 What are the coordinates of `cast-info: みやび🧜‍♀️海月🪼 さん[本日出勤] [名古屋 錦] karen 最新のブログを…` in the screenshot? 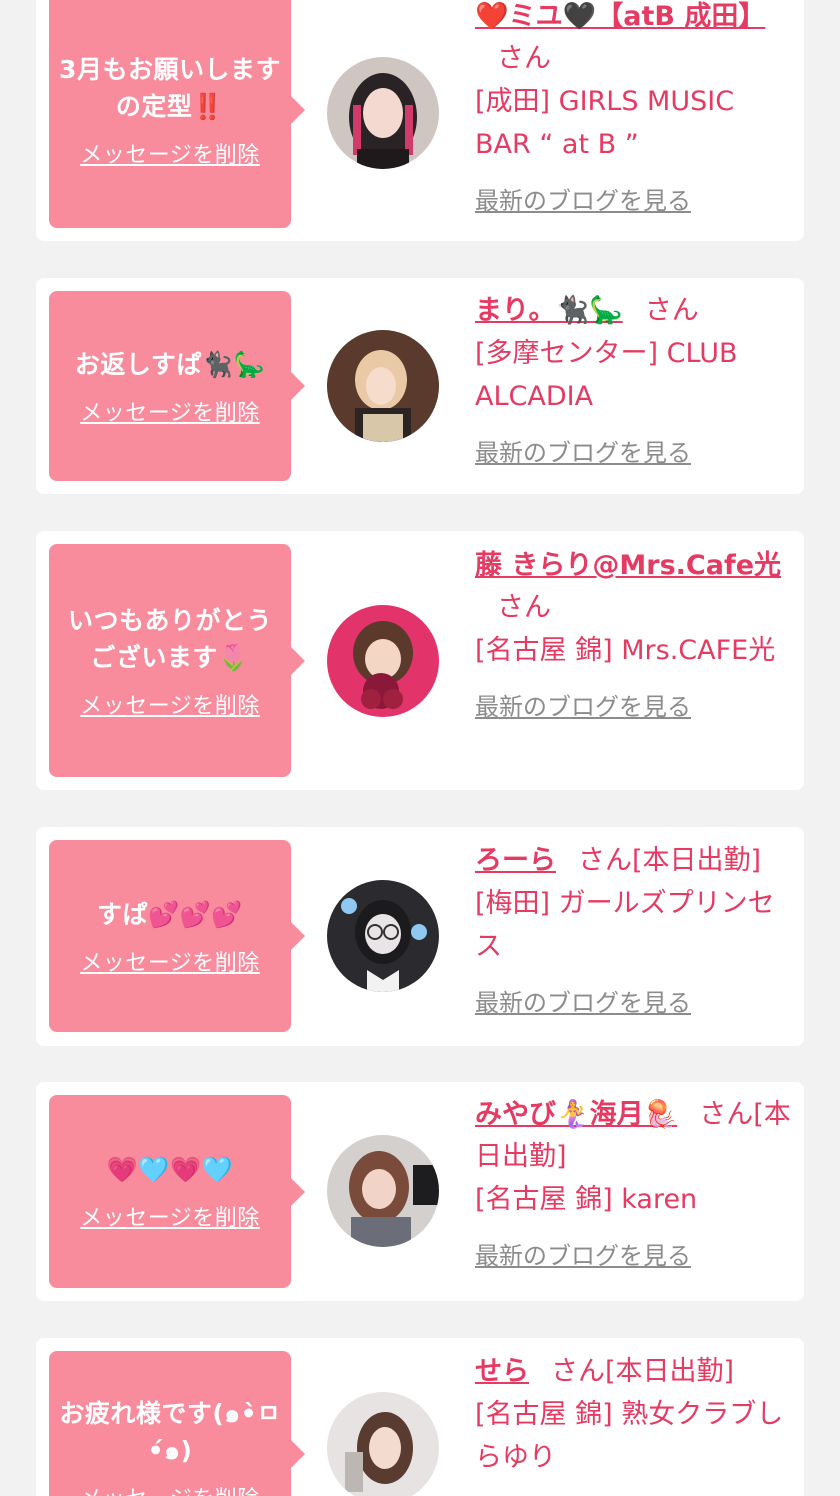 It's located at (634, 1183).